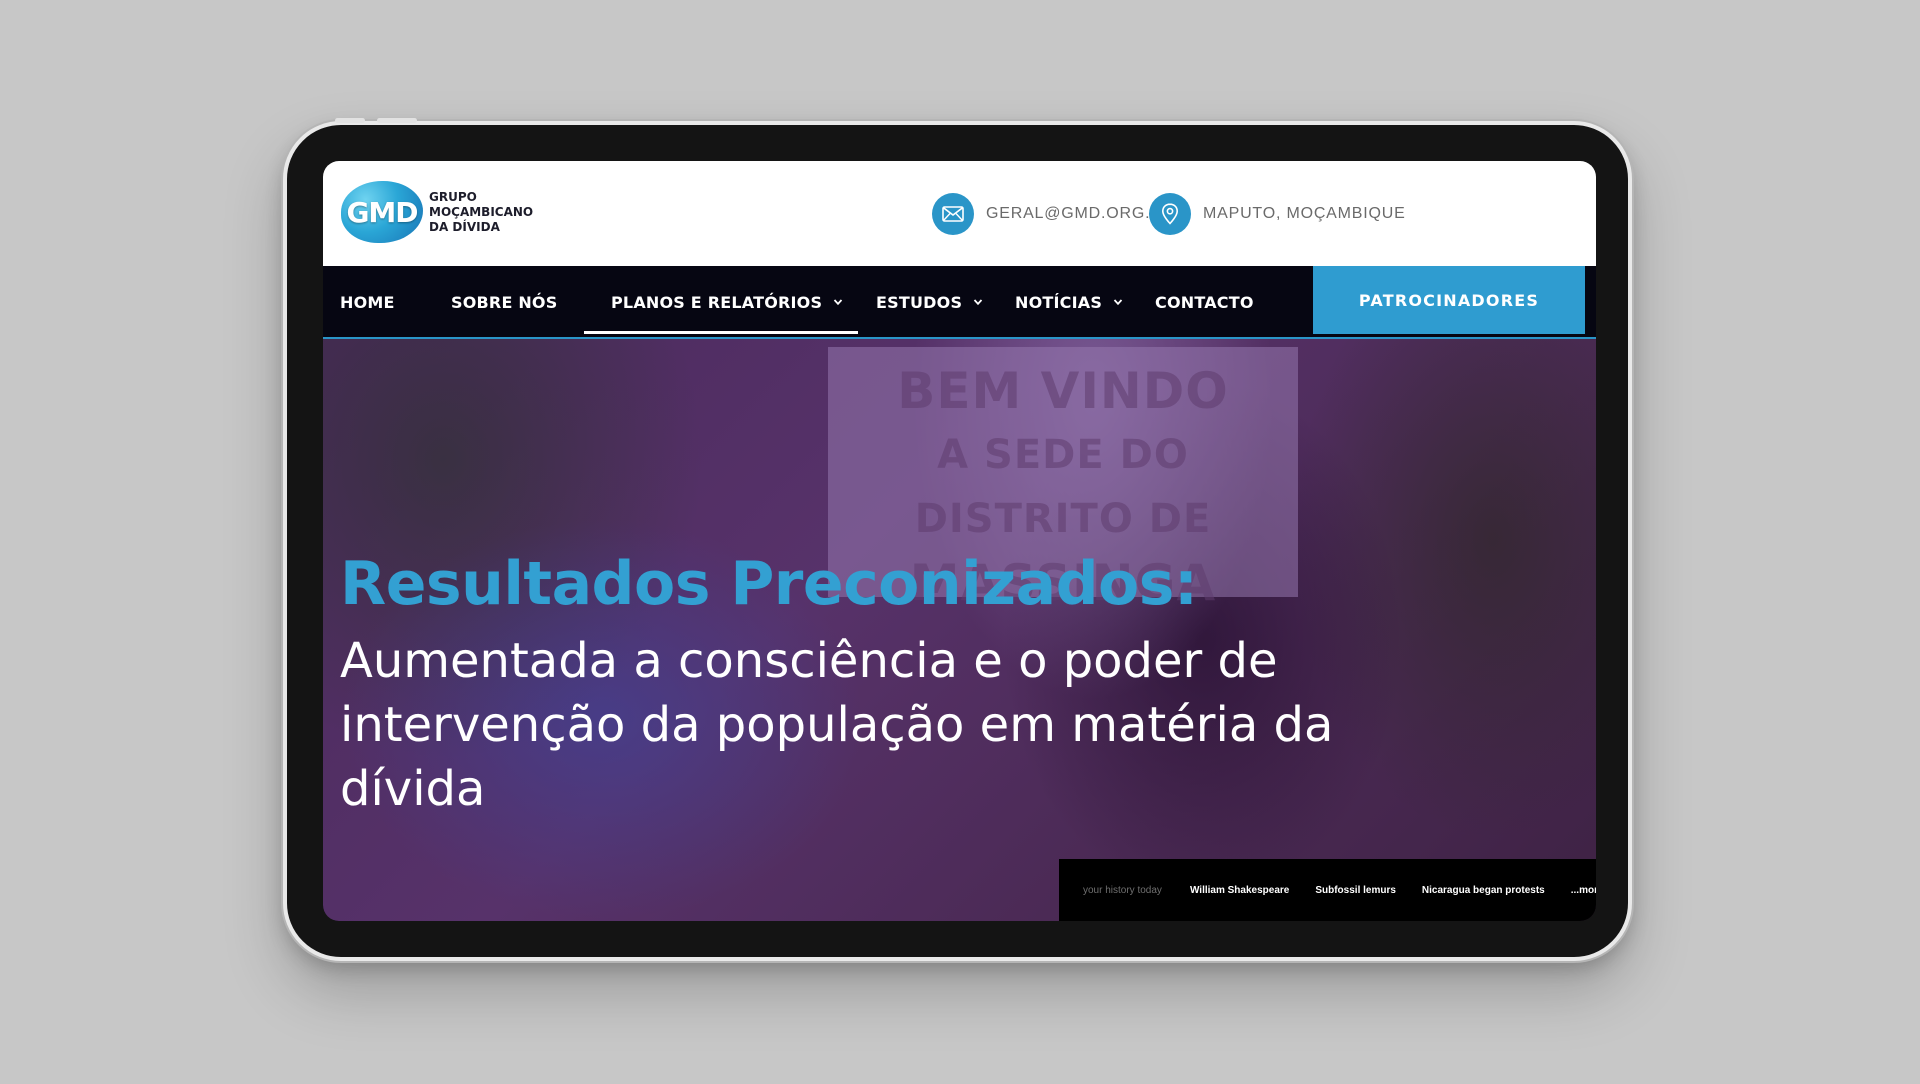  What do you see at coordinates (1583, 890) in the screenshot?
I see `ticker-more-link: ...more` at bounding box center [1583, 890].